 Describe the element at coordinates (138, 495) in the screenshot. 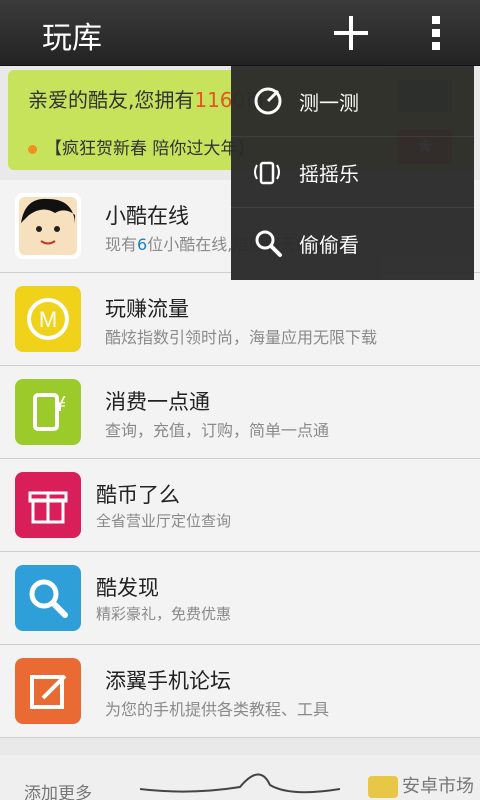

I see `item-title: 酷币了么` at that location.